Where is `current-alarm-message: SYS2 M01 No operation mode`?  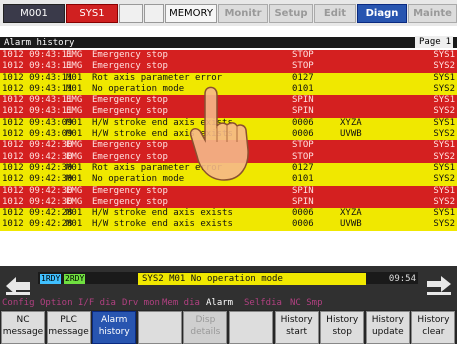 current-alarm-message: SYS2 M01 No operation mode is located at coordinates (252, 279).